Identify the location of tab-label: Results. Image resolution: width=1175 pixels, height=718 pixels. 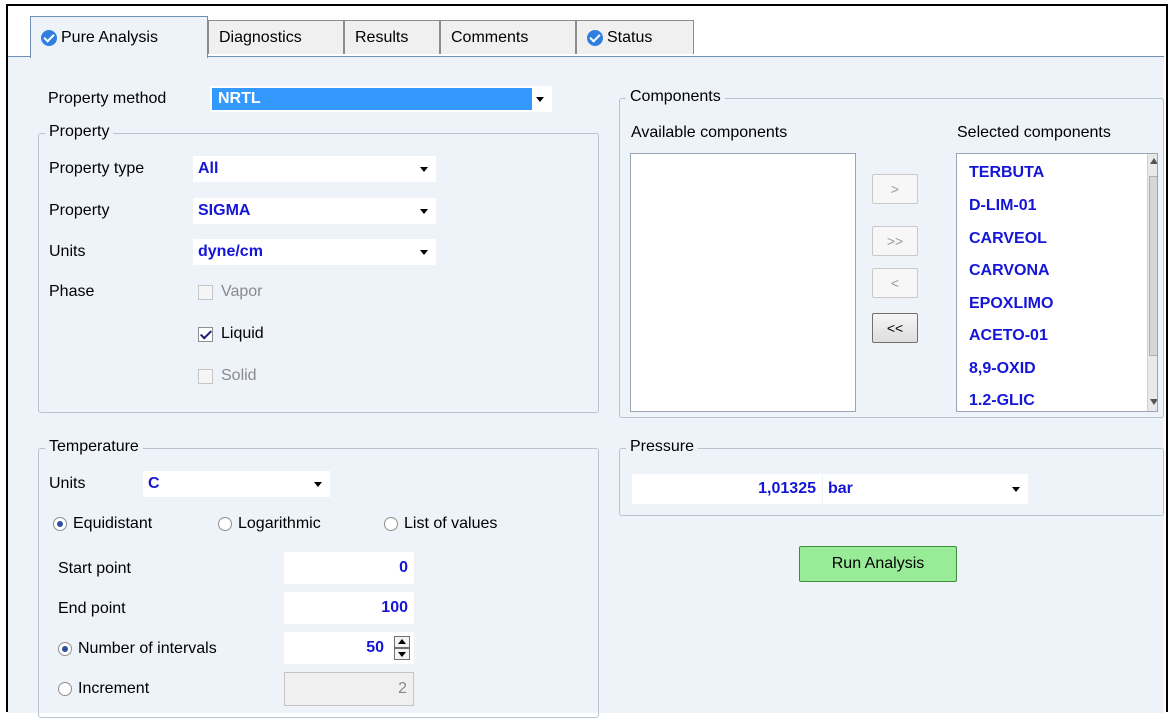
(382, 37).